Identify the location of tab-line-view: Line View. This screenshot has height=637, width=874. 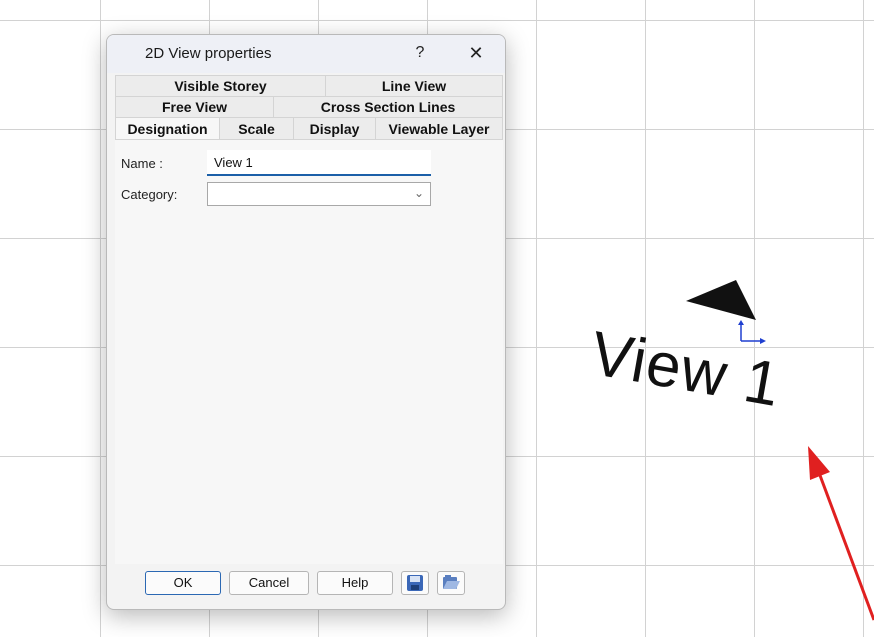
(414, 85).